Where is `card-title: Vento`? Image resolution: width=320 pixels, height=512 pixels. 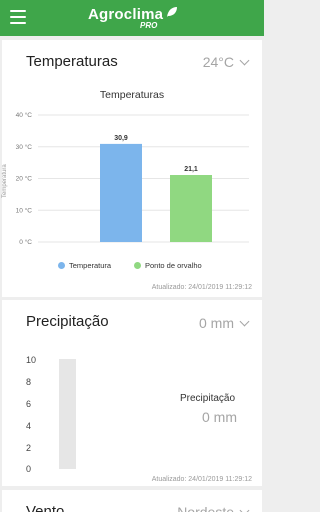 card-title: Vento is located at coordinates (45, 507).